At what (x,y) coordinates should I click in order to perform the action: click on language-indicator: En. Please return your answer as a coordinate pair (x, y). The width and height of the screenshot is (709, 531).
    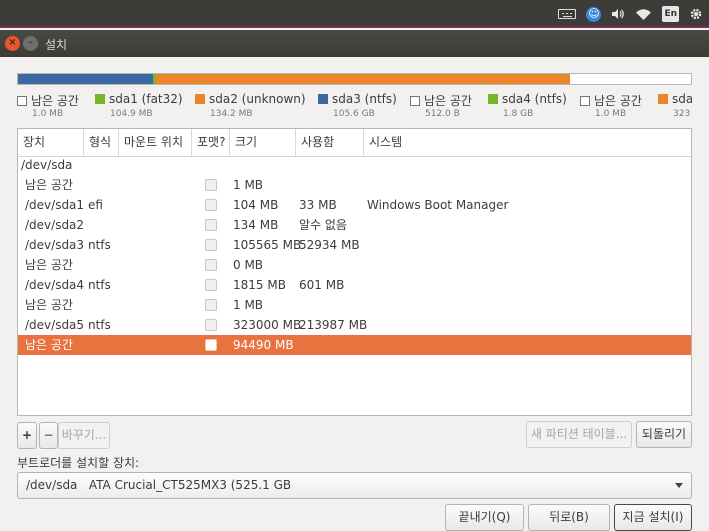
    Looking at the image, I should click on (670, 14).